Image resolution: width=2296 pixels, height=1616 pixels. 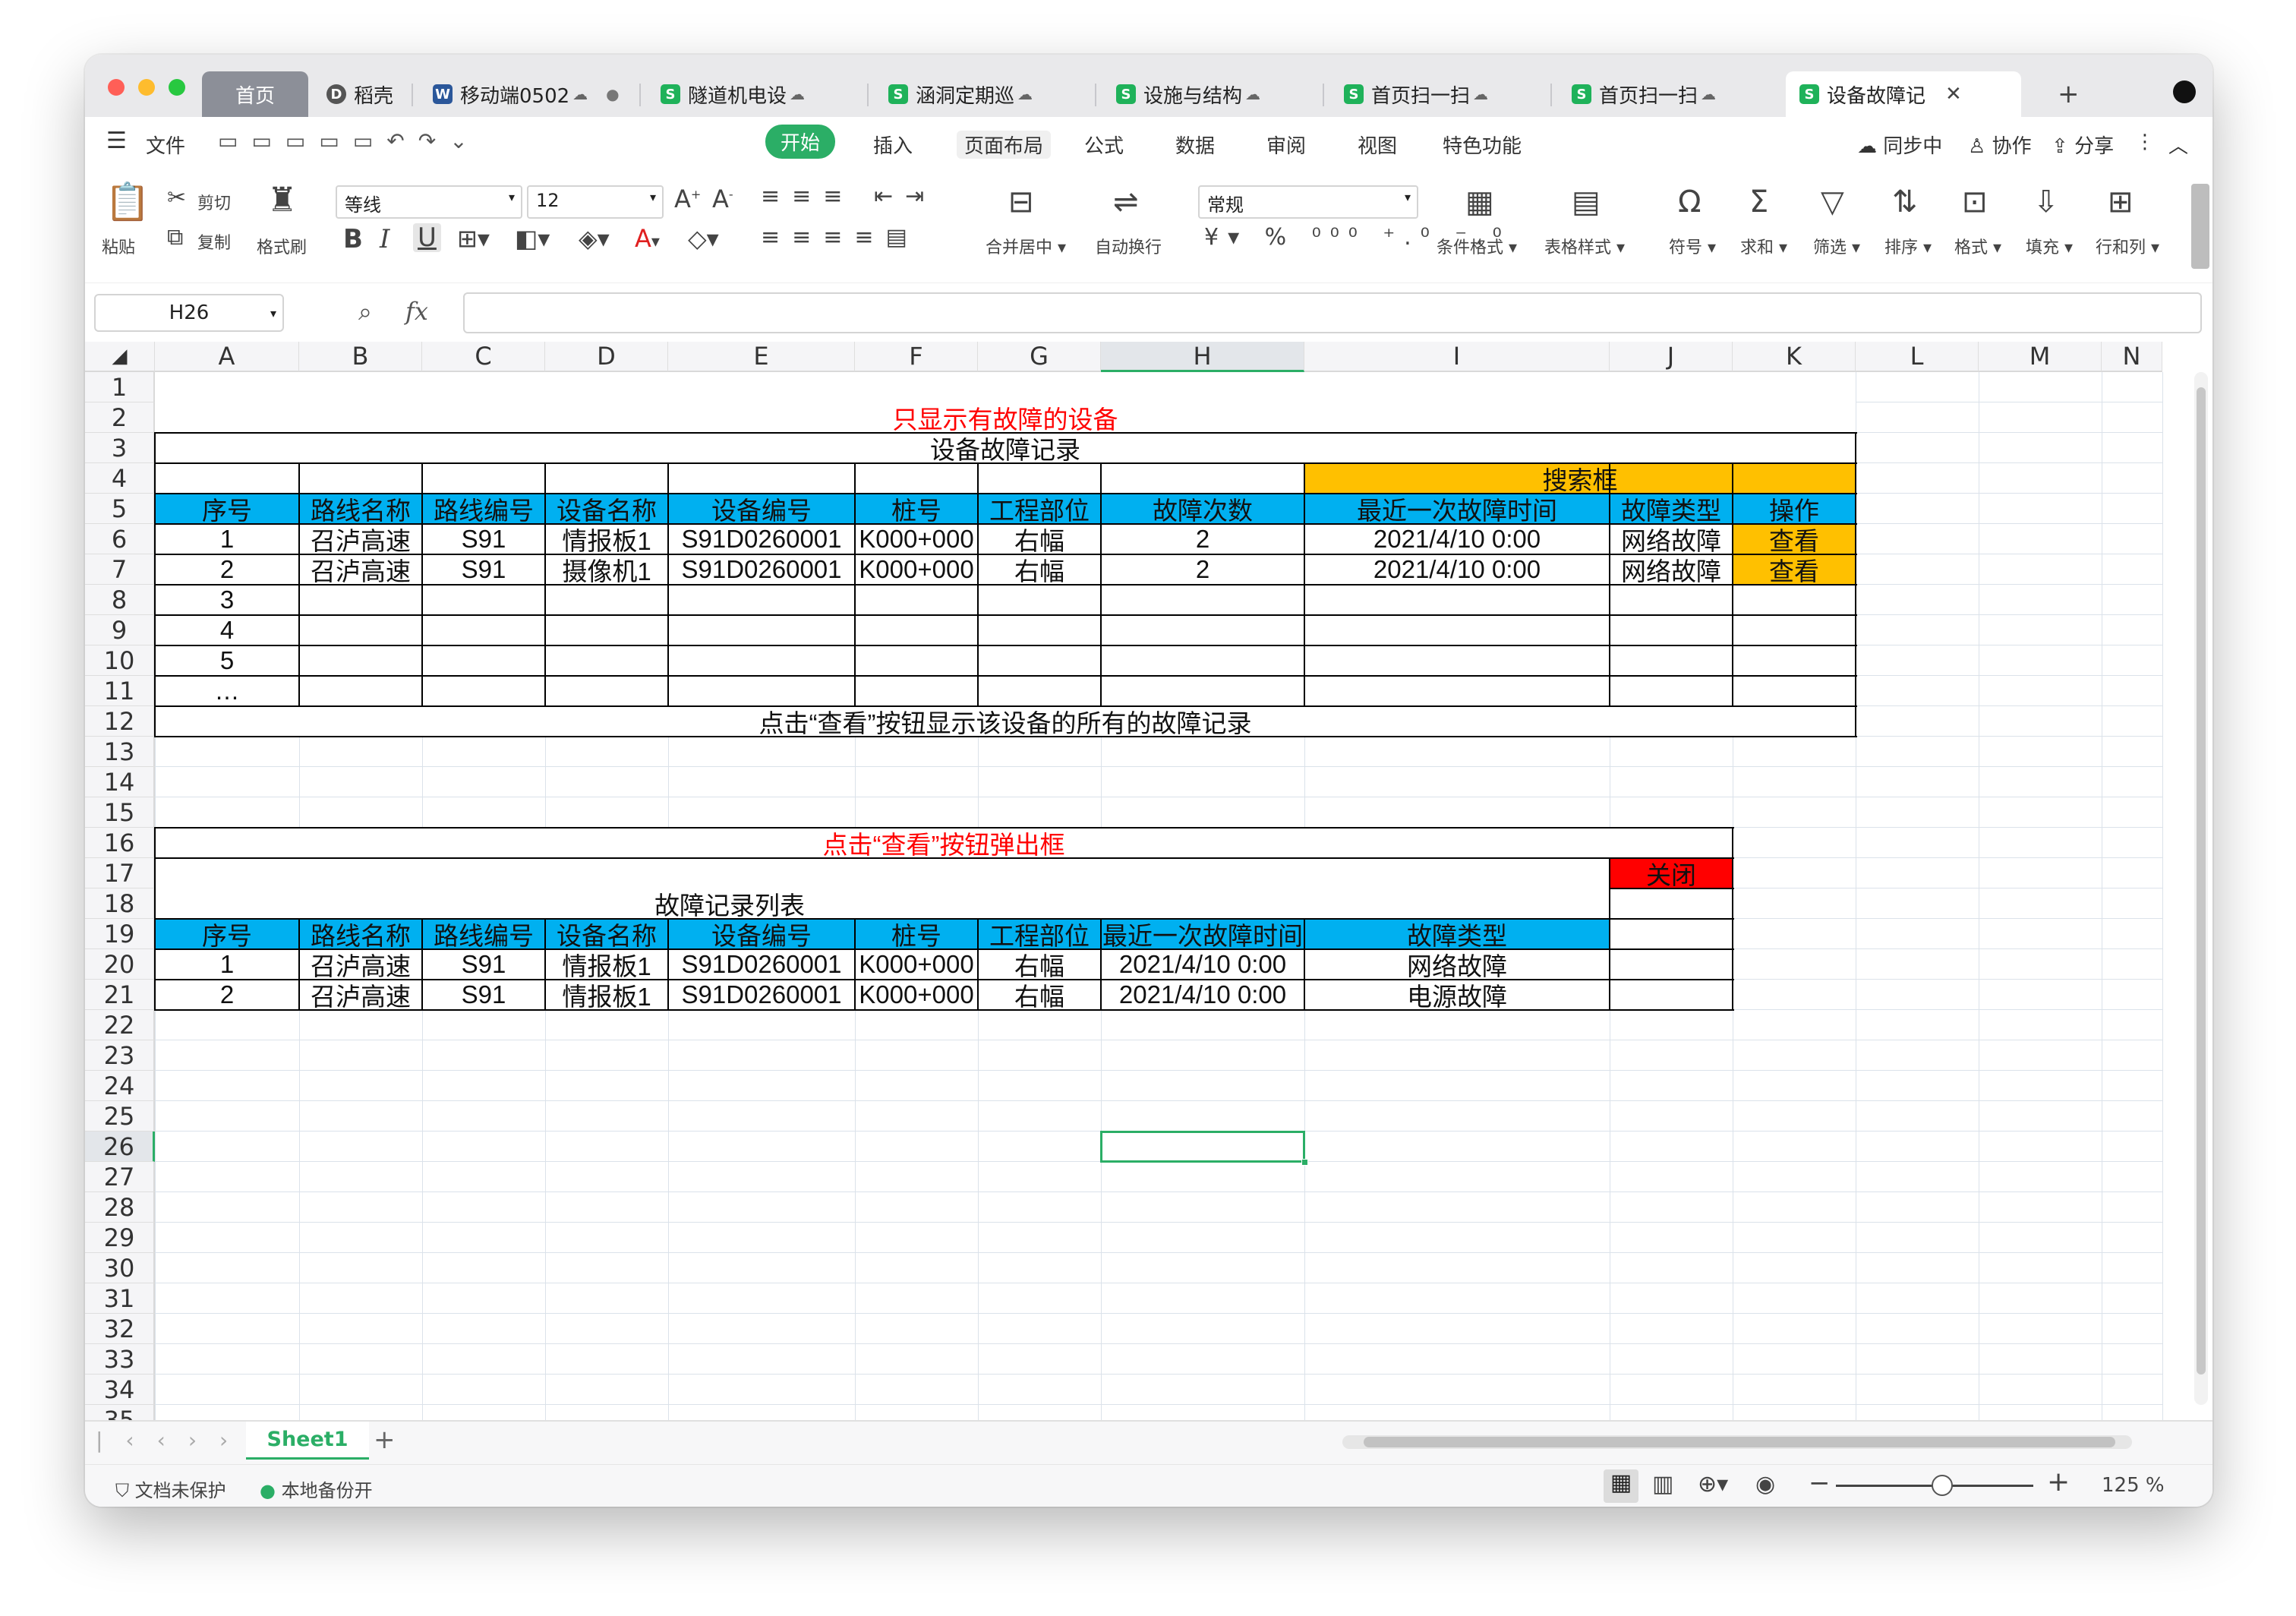 I want to click on row-header-19: 19, so click(x=120, y=934).